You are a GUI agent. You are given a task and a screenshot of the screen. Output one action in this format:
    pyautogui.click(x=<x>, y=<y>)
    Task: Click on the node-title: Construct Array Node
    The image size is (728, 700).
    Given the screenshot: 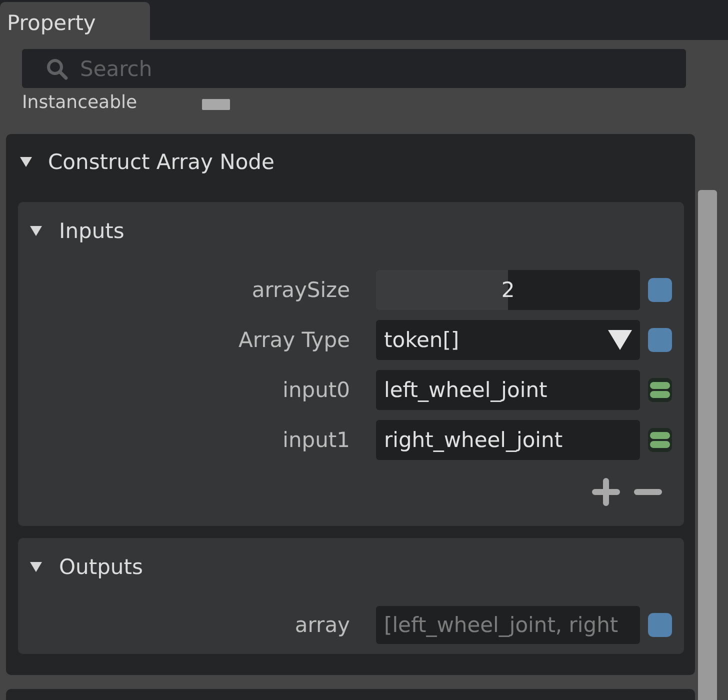 What is the action you would take?
    pyautogui.click(x=161, y=162)
    